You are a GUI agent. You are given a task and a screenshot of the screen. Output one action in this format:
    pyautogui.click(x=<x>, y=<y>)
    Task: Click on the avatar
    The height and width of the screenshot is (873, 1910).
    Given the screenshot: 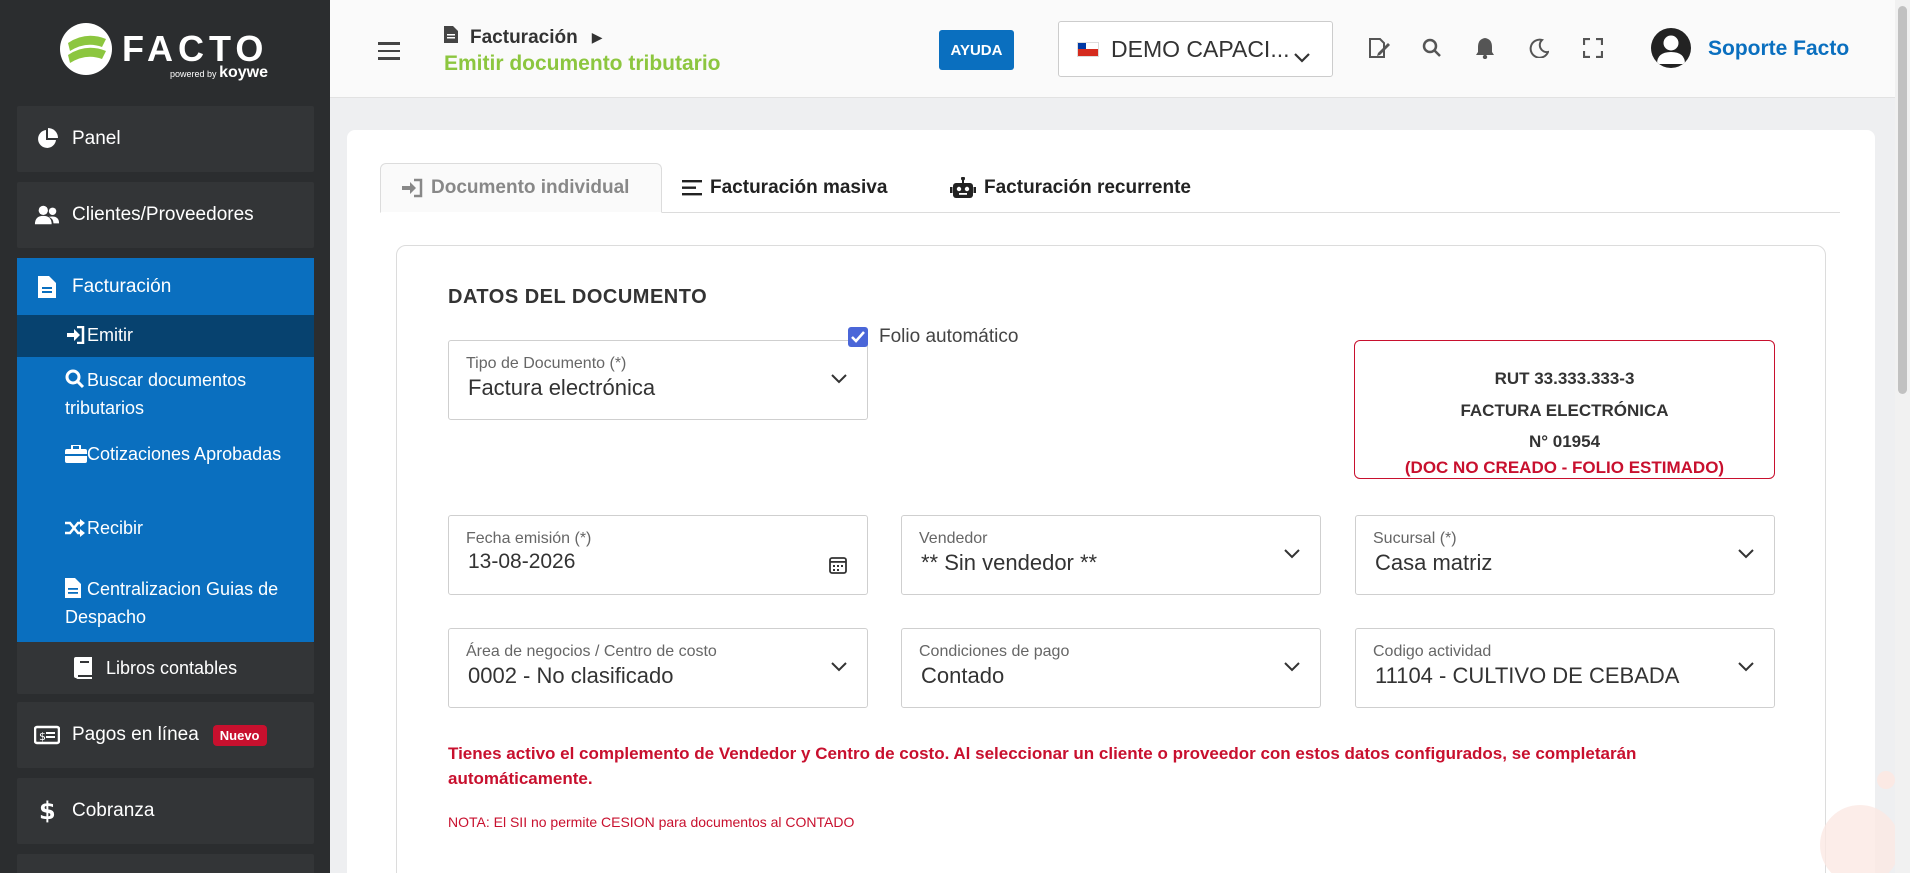 What is the action you would take?
    pyautogui.click(x=1671, y=48)
    